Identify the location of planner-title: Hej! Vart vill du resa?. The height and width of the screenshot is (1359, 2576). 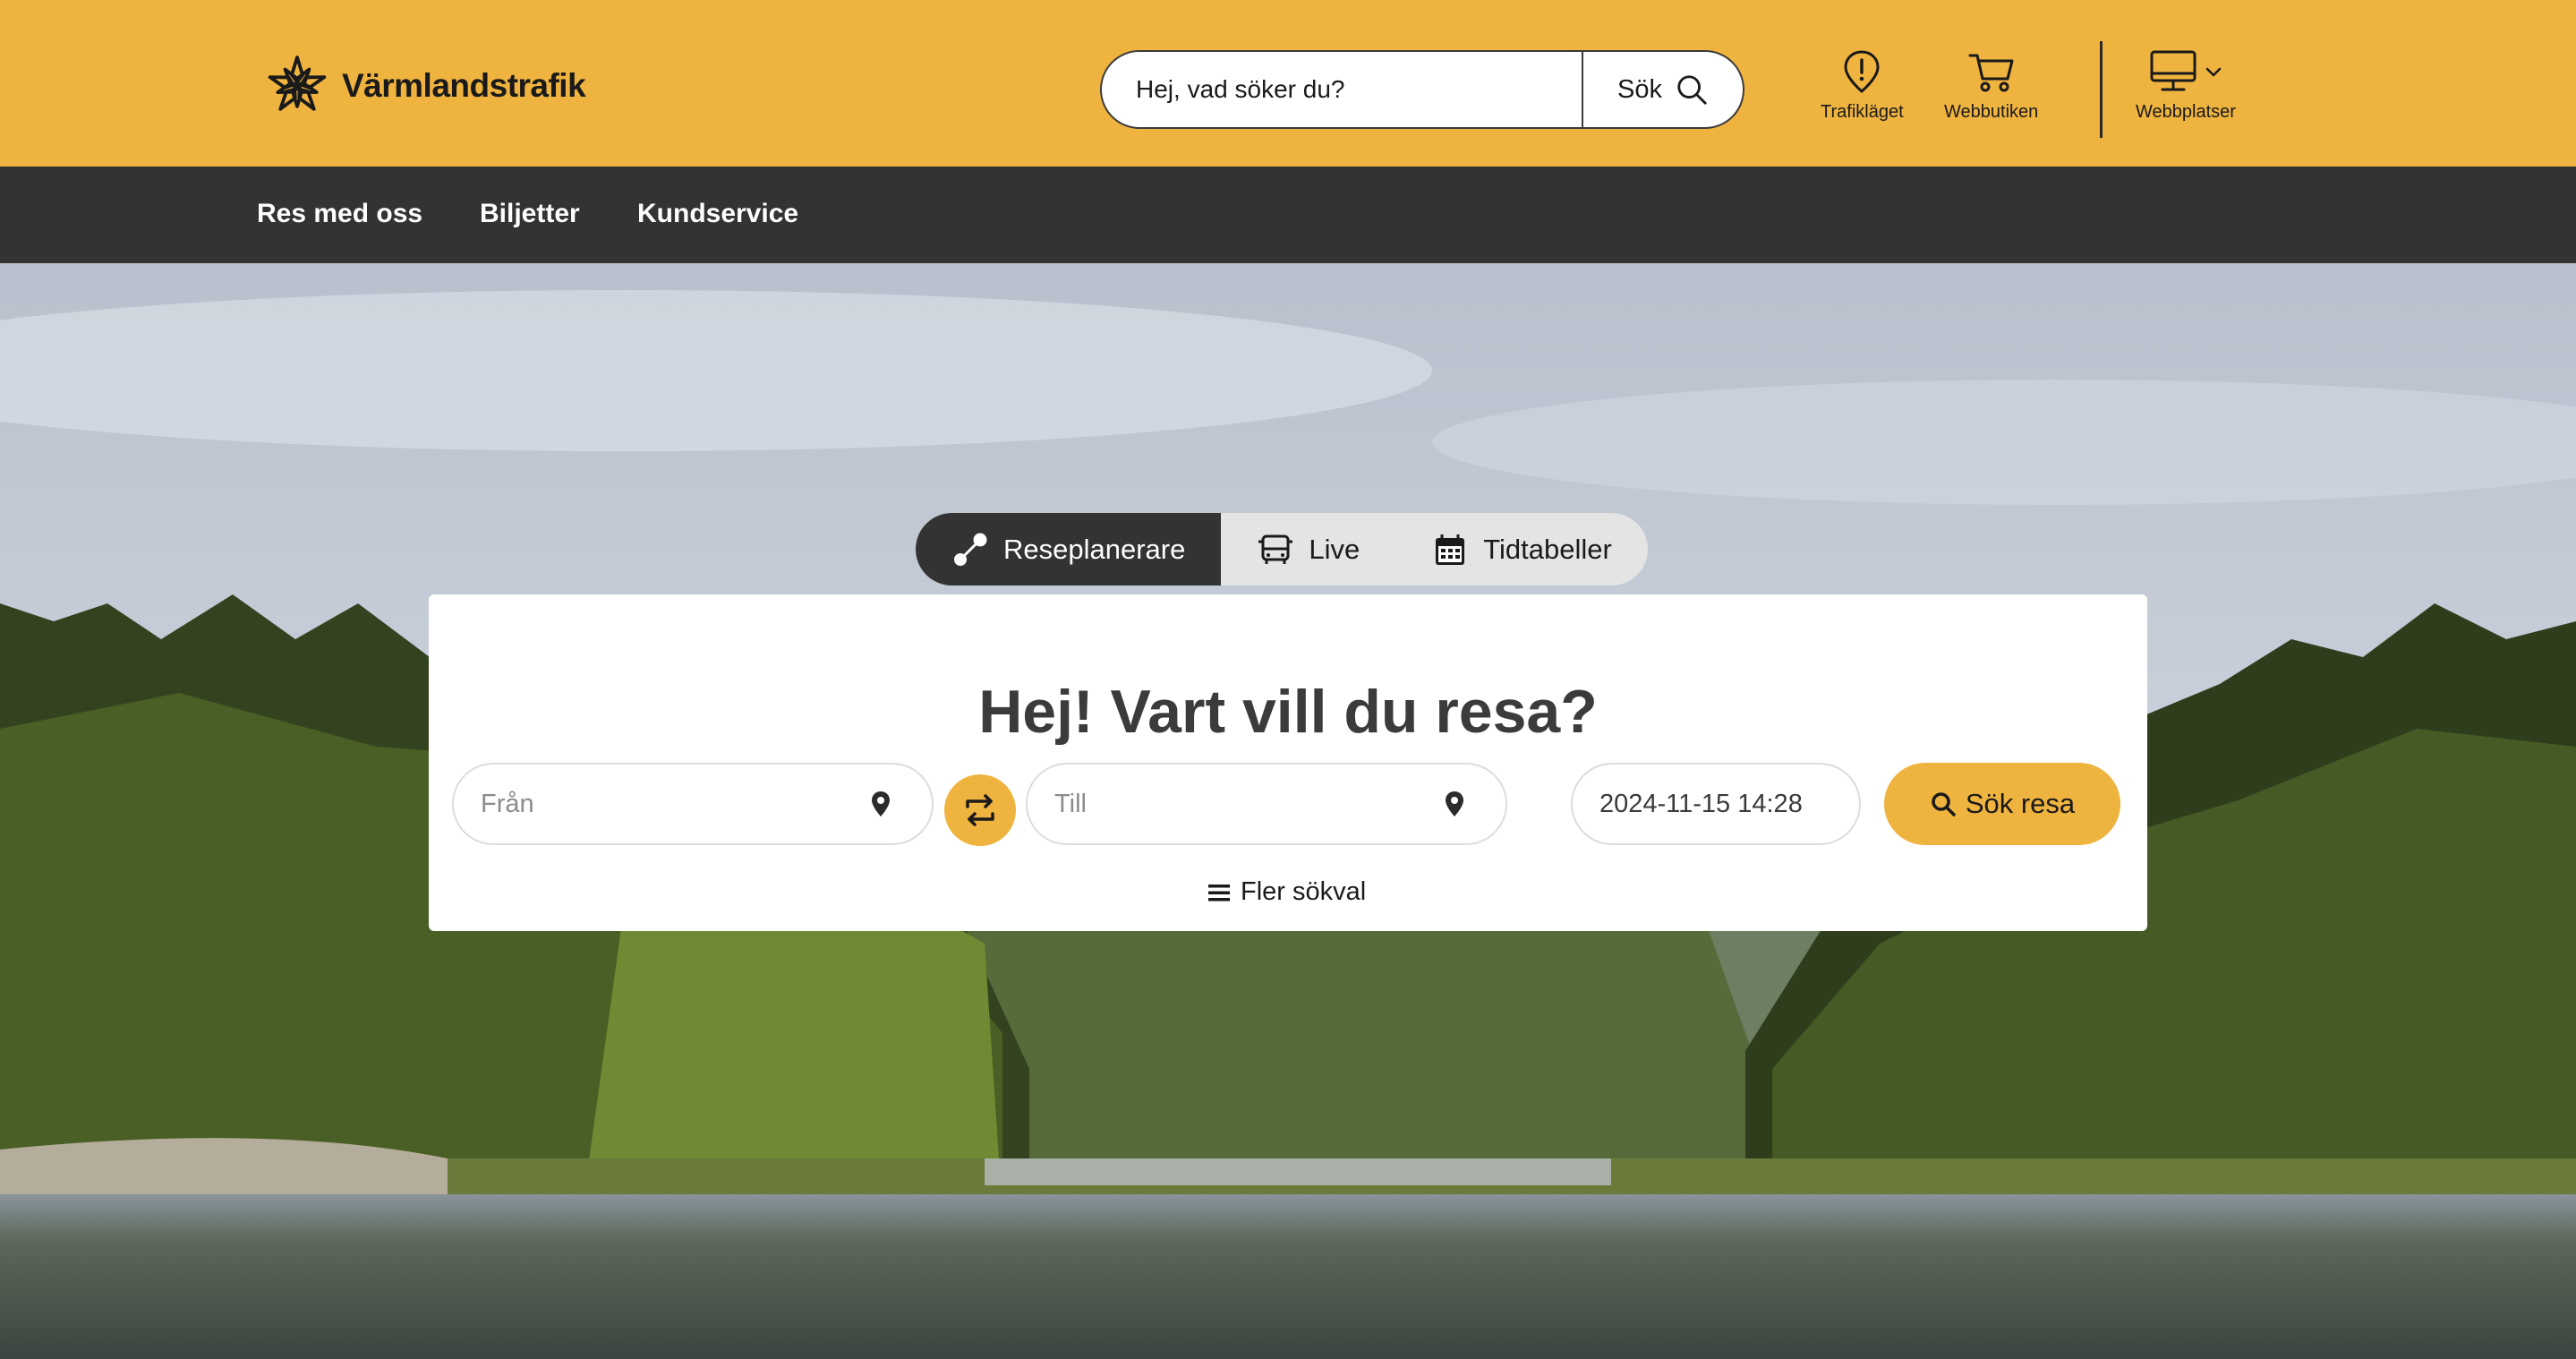
(1288, 712).